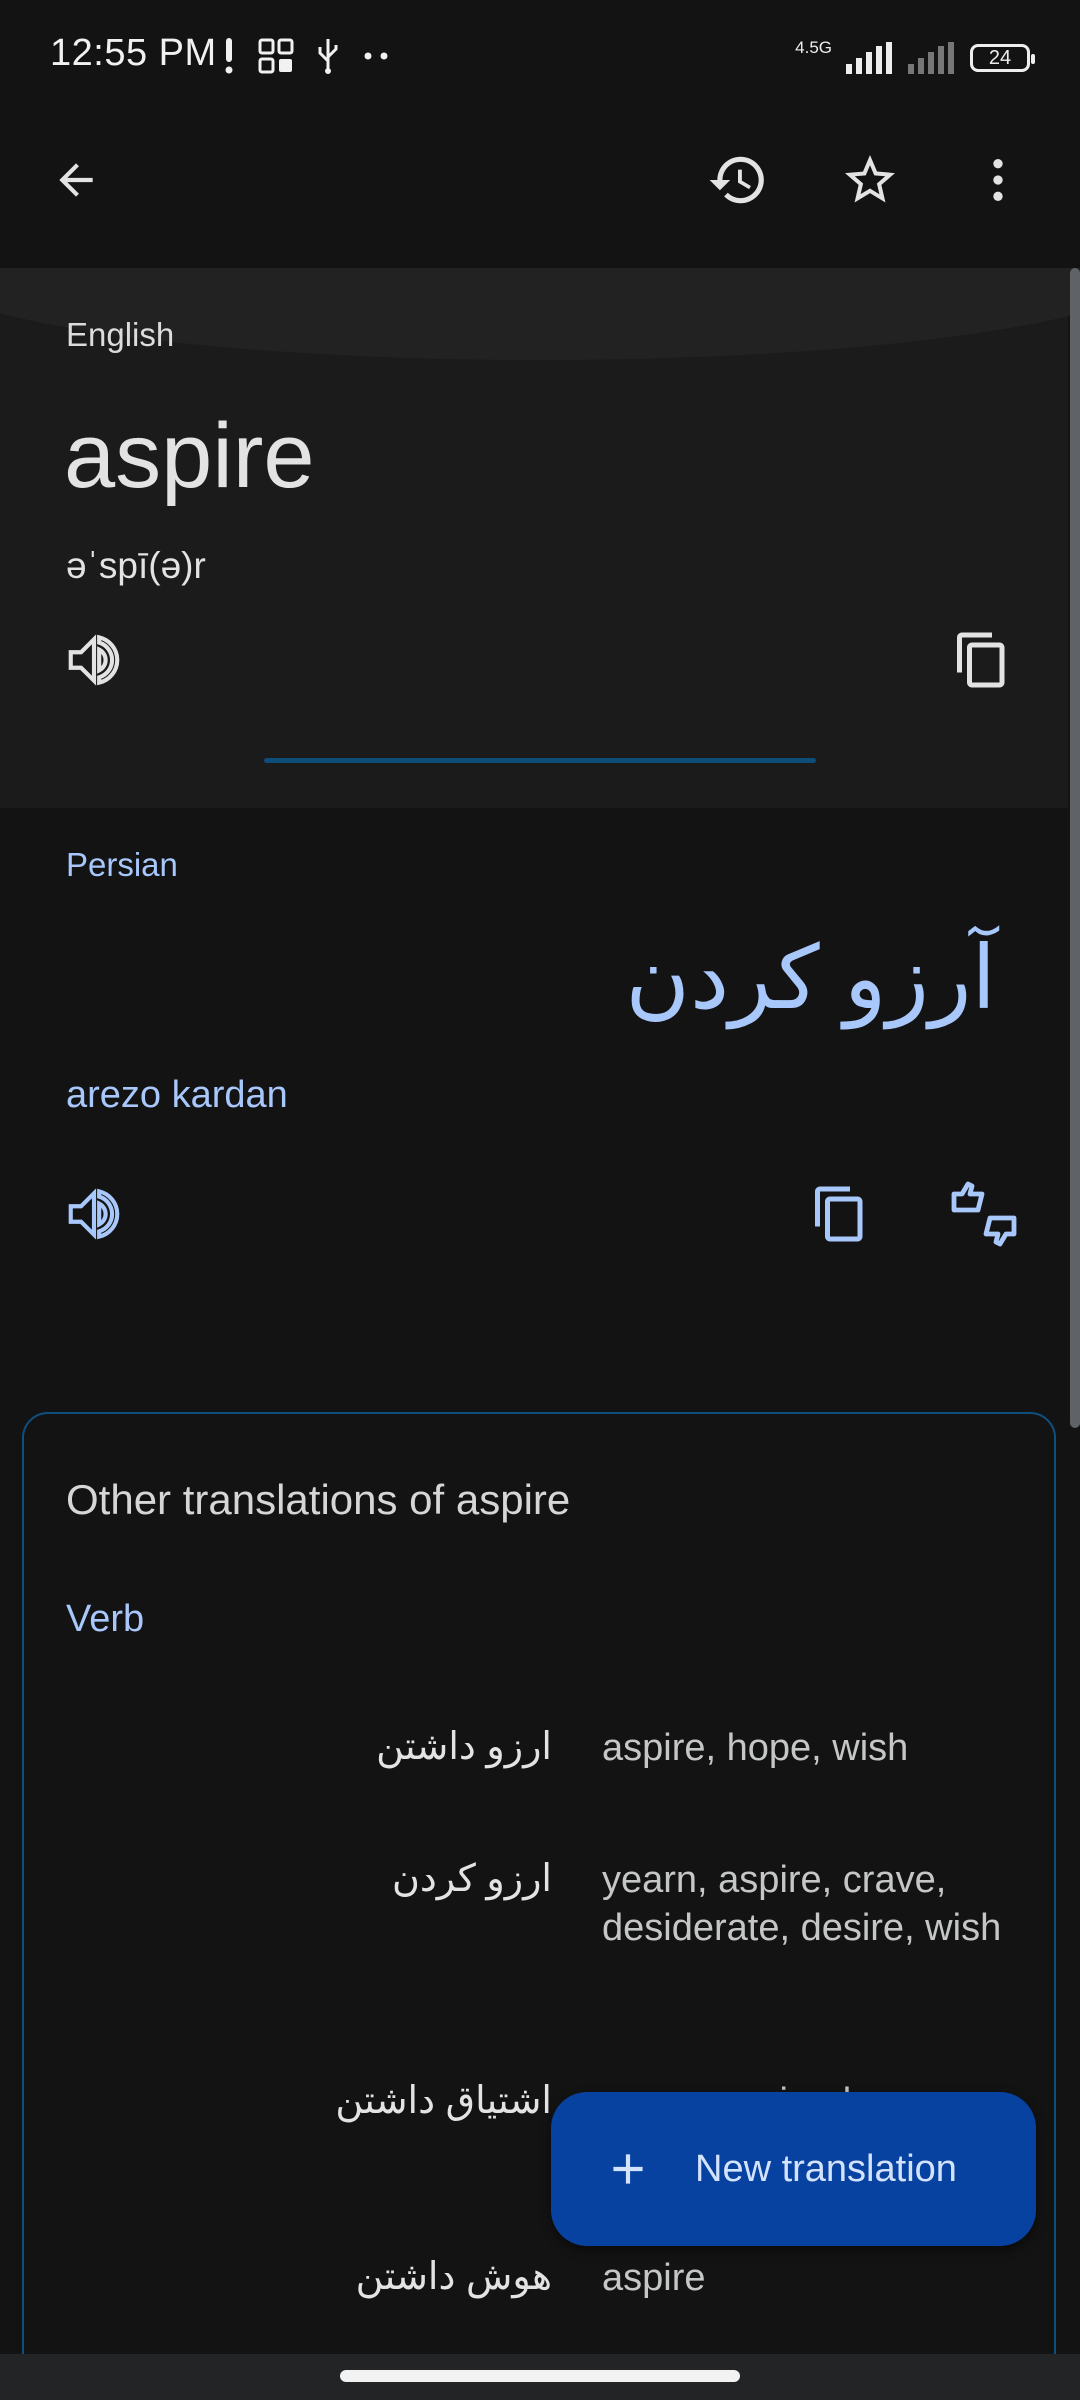  Describe the element at coordinates (453, 2277) in the screenshot. I see `translation-row-persian: هوش داشتن` at that location.